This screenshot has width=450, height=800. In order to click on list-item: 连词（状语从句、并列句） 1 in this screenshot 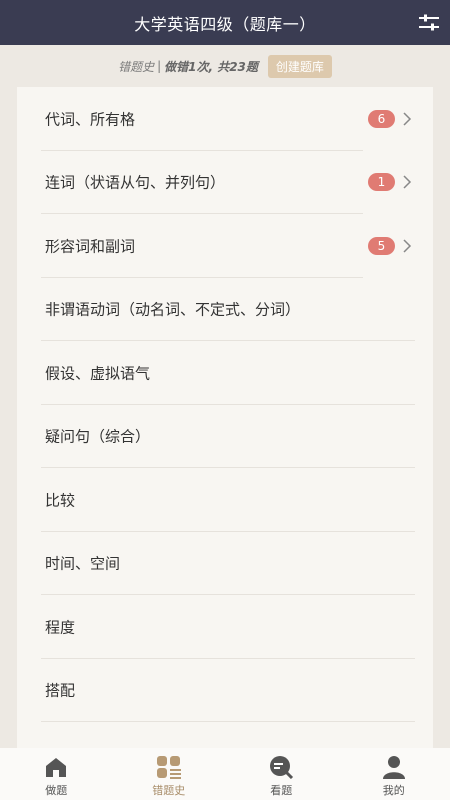, I will do `click(225, 182)`.